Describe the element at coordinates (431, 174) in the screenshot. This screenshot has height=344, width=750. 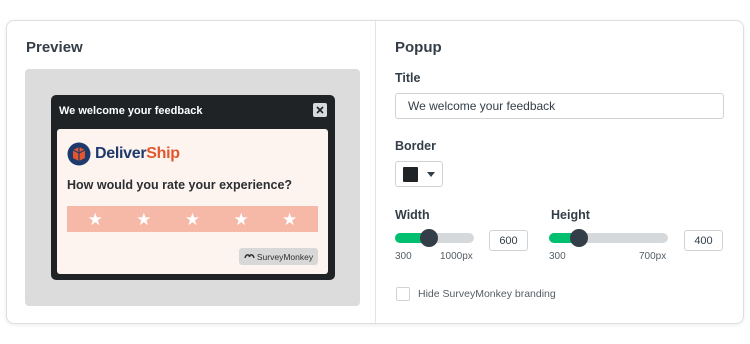
I see `chevron-down-icon` at that location.